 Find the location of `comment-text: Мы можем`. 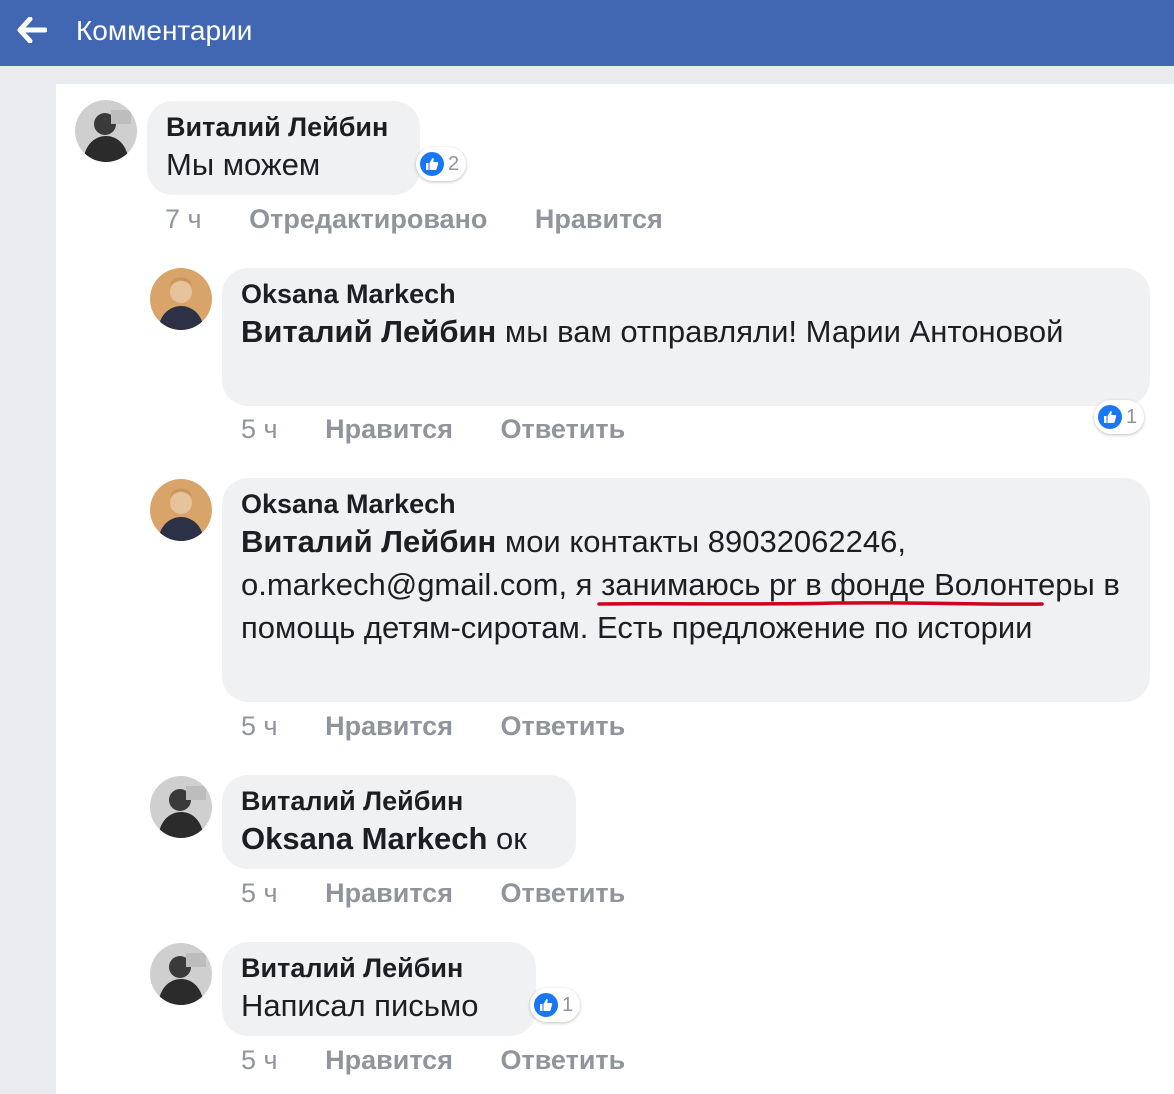

comment-text: Мы можем is located at coordinates (243, 164).